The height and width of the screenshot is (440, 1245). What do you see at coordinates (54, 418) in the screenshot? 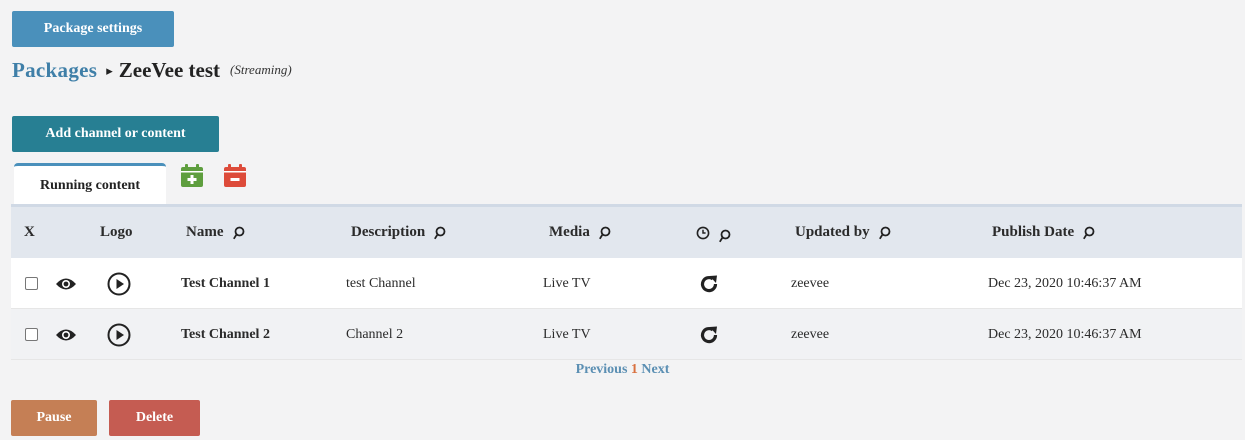
I see `pause-button: Pause` at bounding box center [54, 418].